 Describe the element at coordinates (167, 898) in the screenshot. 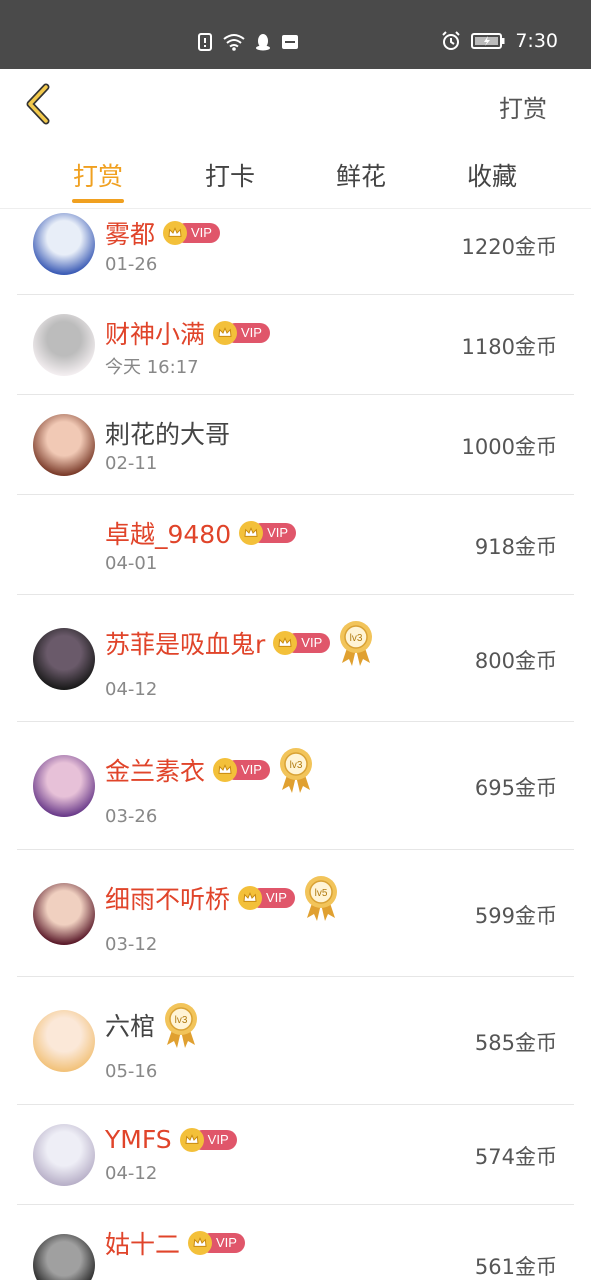

I see `user-name: 细雨不听桥` at that location.